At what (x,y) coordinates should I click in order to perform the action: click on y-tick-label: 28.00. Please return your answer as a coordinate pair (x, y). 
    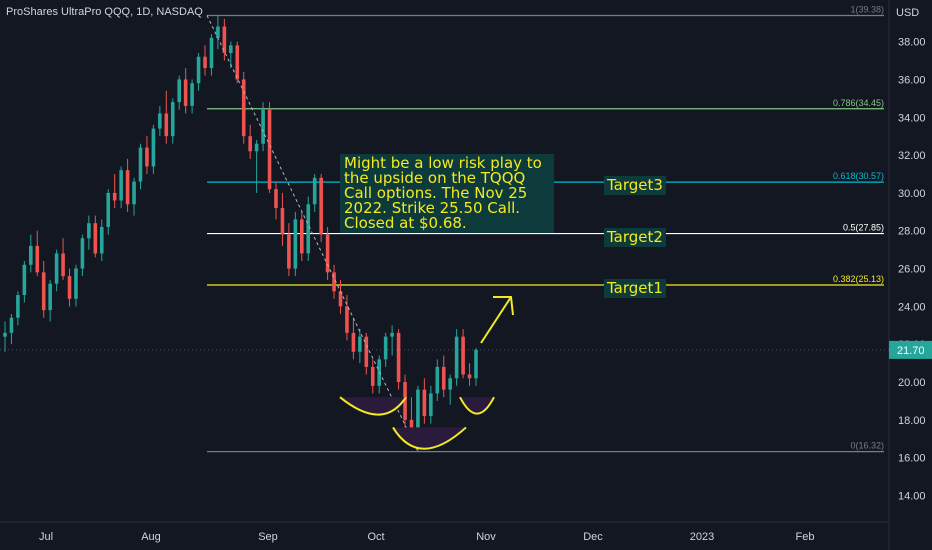
    Looking at the image, I should click on (912, 232).